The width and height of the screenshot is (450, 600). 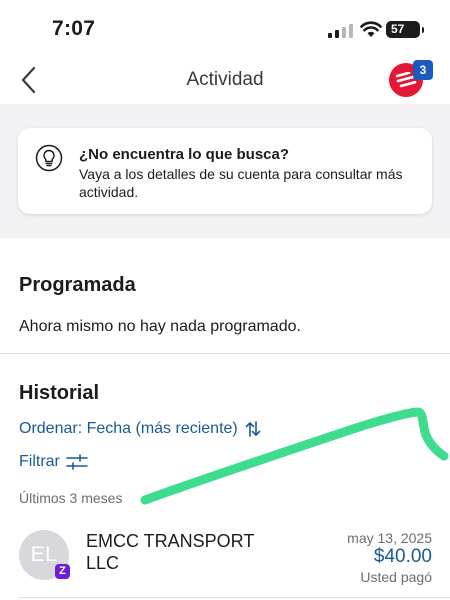 What do you see at coordinates (225, 29) in the screenshot?
I see `status-bar: 7:07 57` at bounding box center [225, 29].